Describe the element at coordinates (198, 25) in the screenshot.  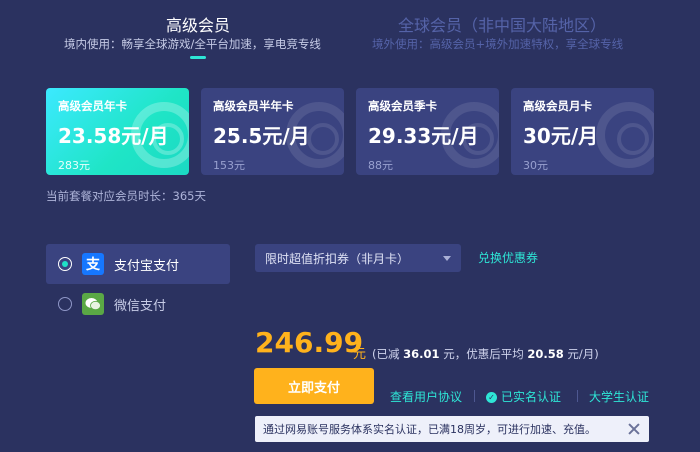
I see `tab-premium-title: 高级会员` at that location.